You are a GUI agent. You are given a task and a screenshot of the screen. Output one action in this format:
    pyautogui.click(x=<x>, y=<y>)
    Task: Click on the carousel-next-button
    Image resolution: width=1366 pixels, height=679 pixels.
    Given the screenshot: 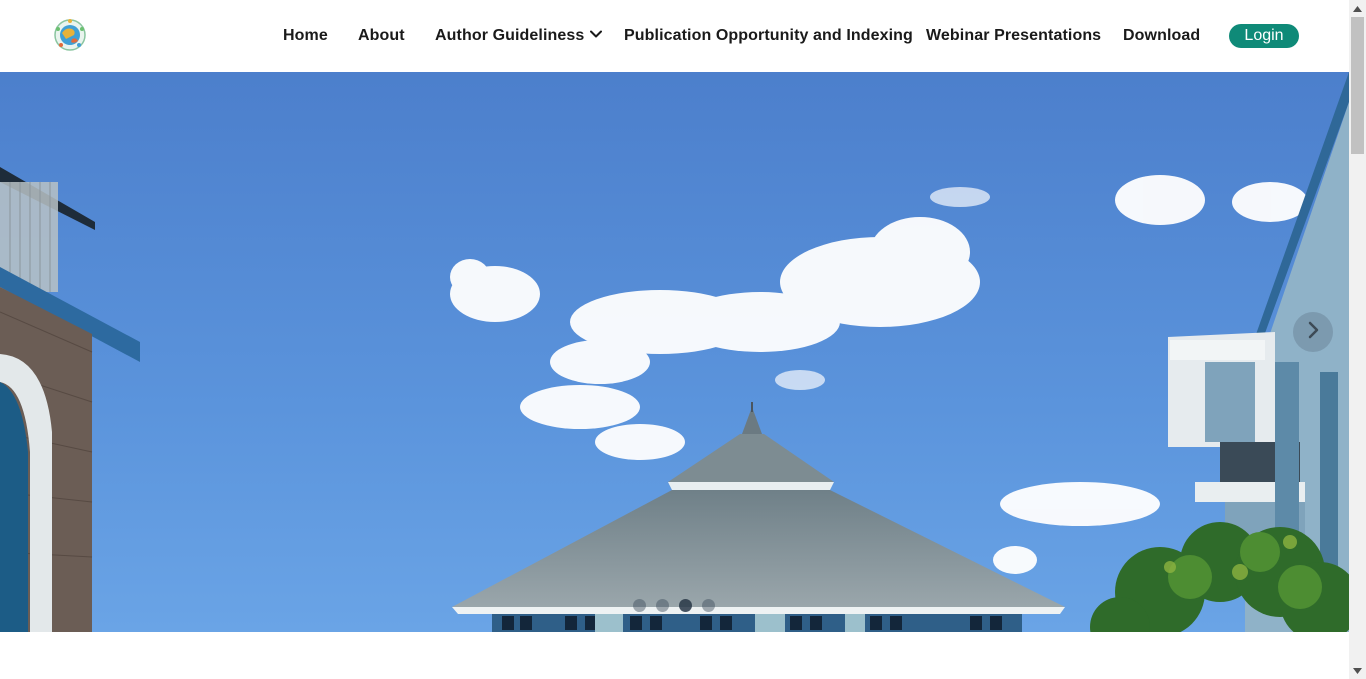 What is the action you would take?
    pyautogui.click(x=1313, y=332)
    